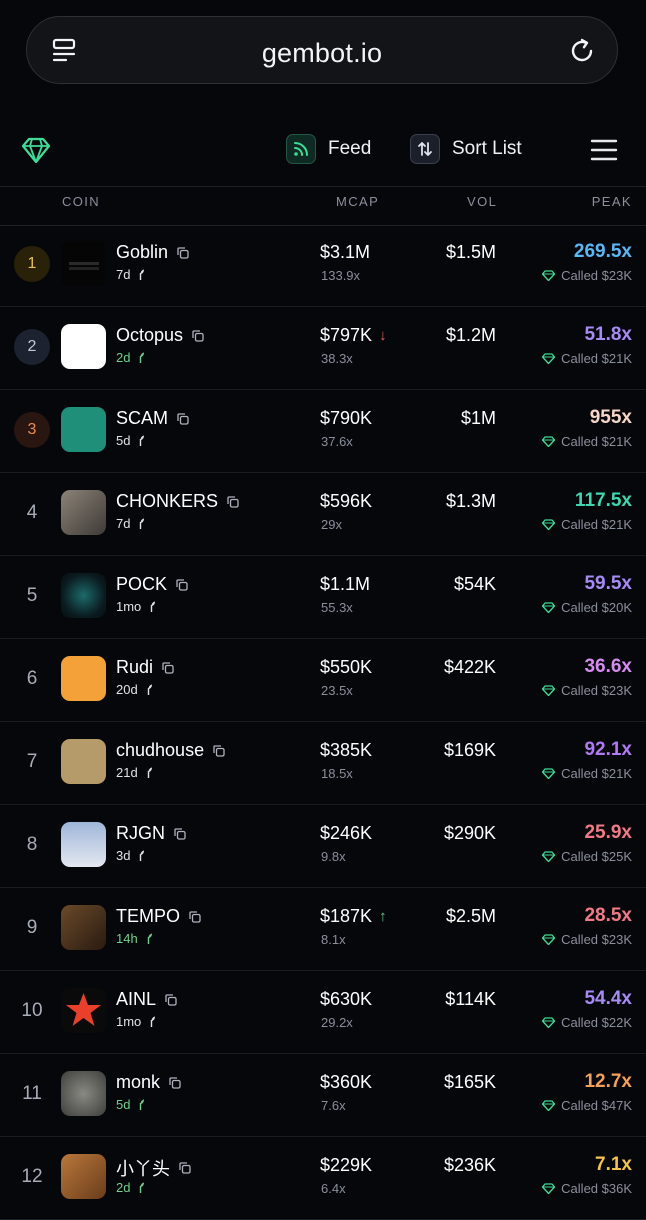  I want to click on column-mcap: MCAP, so click(357, 201).